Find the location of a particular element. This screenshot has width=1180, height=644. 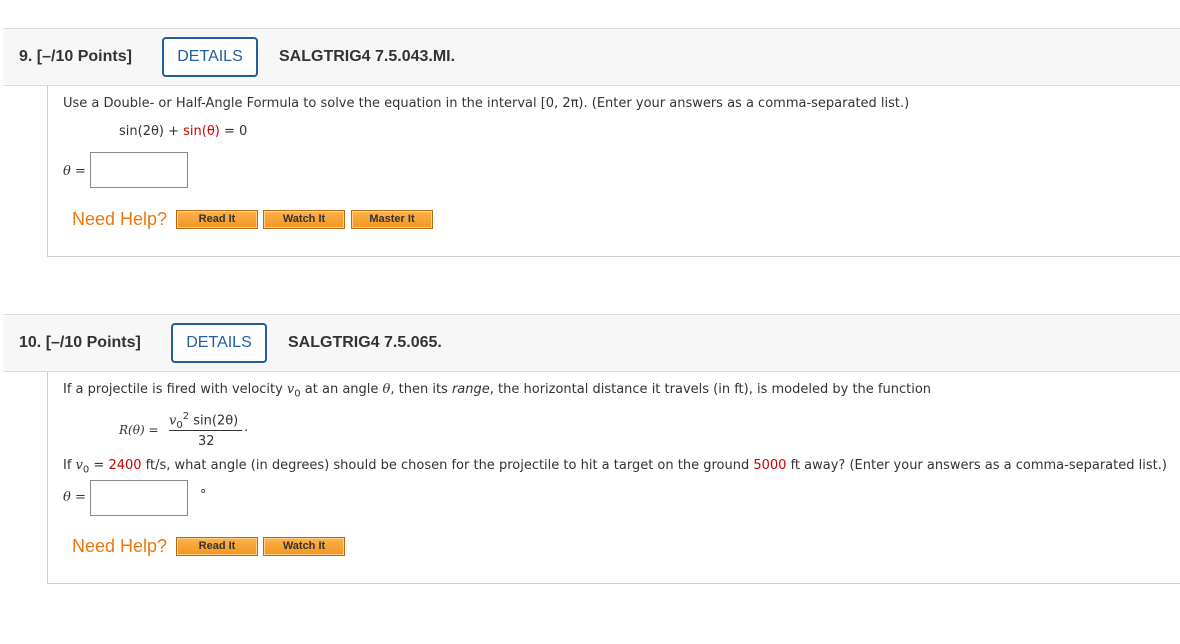

question-10-number: 10. [–/10 Points] is located at coordinates (80, 342).